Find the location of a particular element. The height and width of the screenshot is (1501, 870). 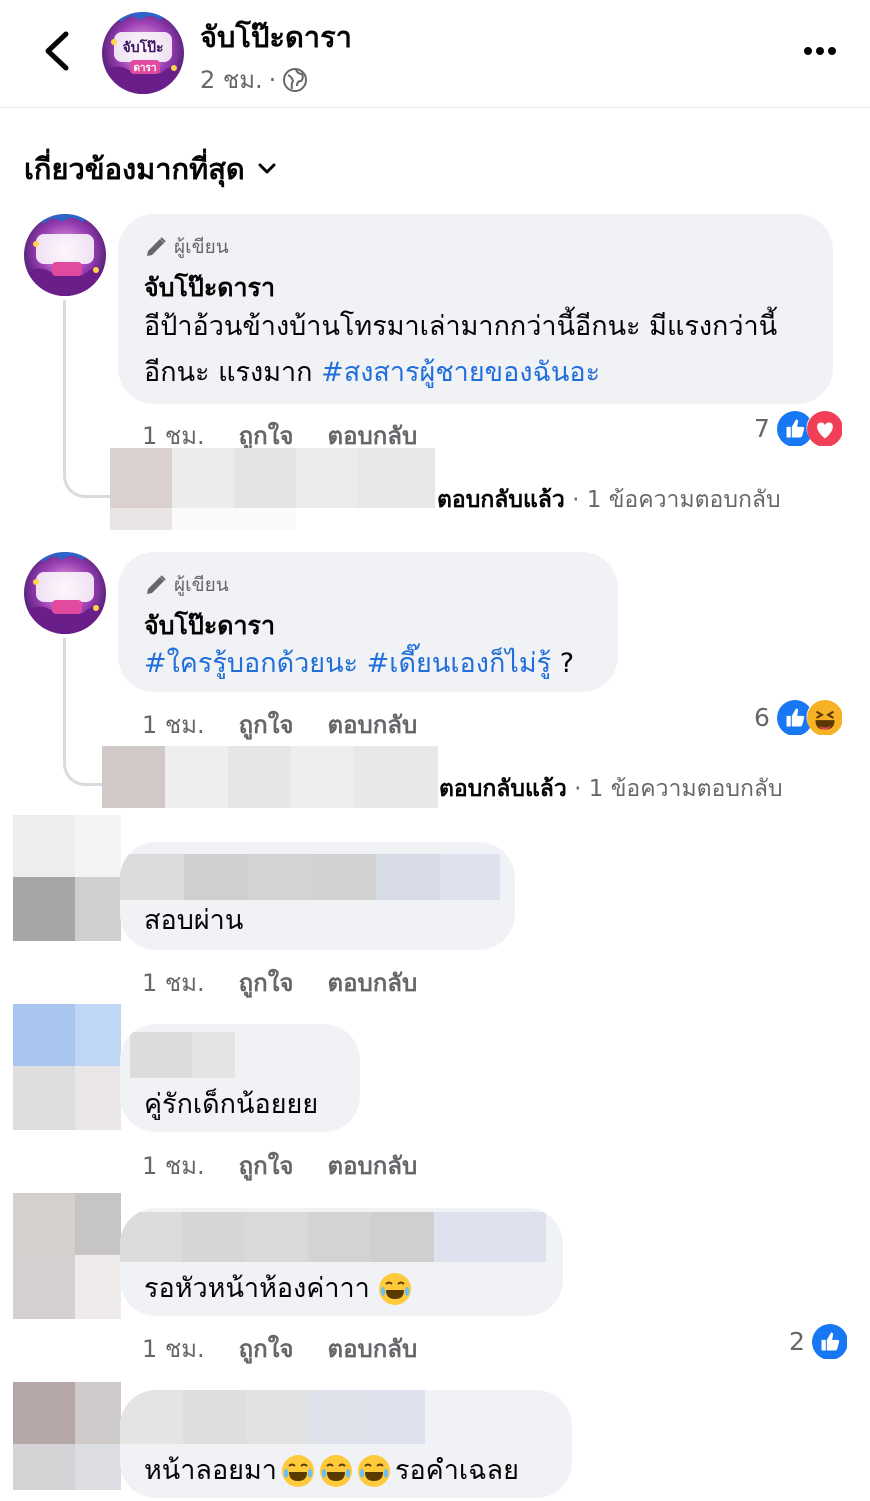

reaction-count: 7 is located at coordinates (762, 428).